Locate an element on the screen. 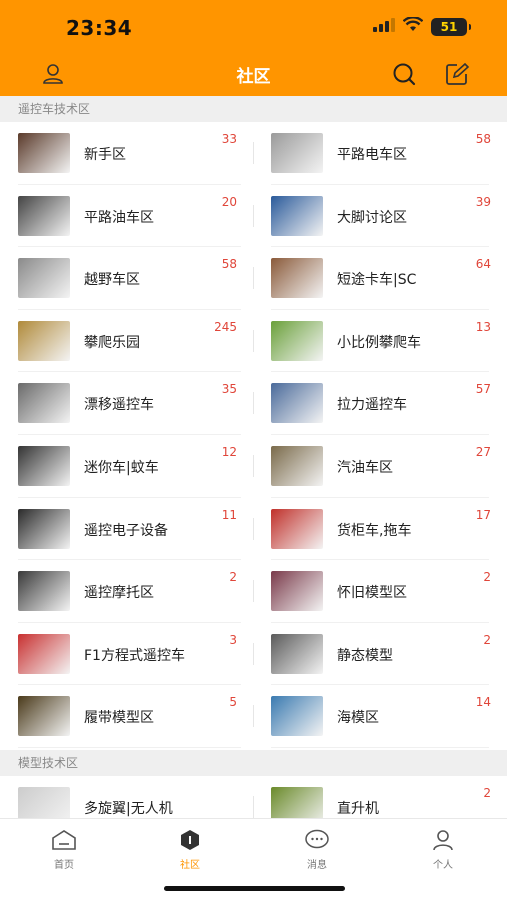 The image size is (507, 900). board-label: 拉力遥控车 is located at coordinates (372, 405).